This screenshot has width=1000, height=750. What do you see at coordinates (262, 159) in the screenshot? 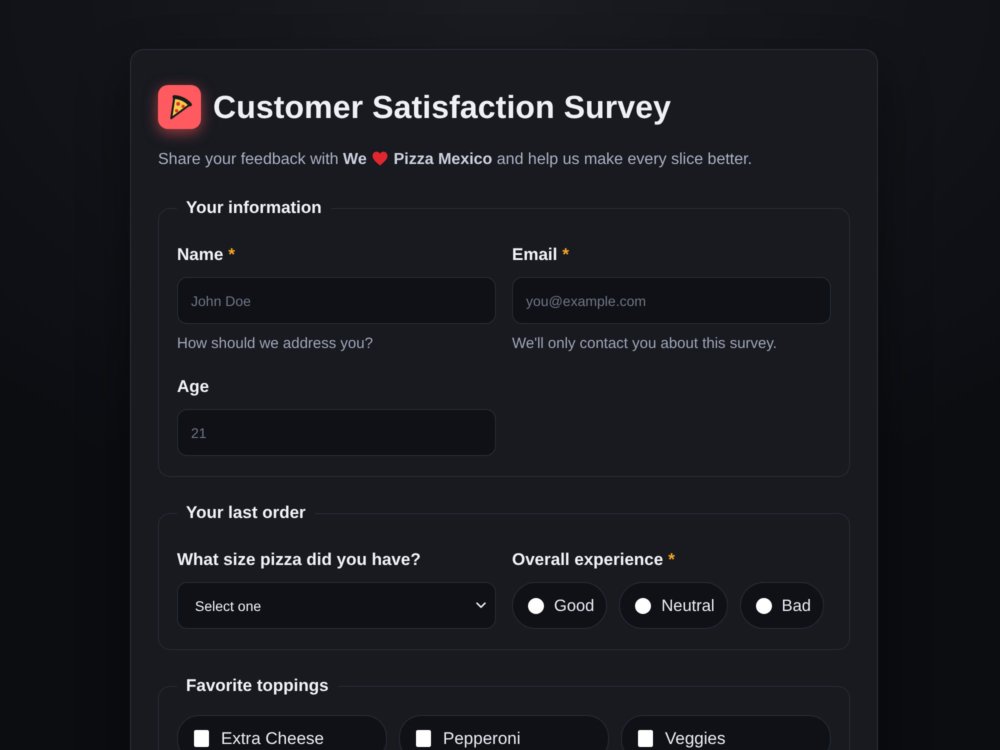
I see `intro-text: Share your feedback with We` at bounding box center [262, 159].